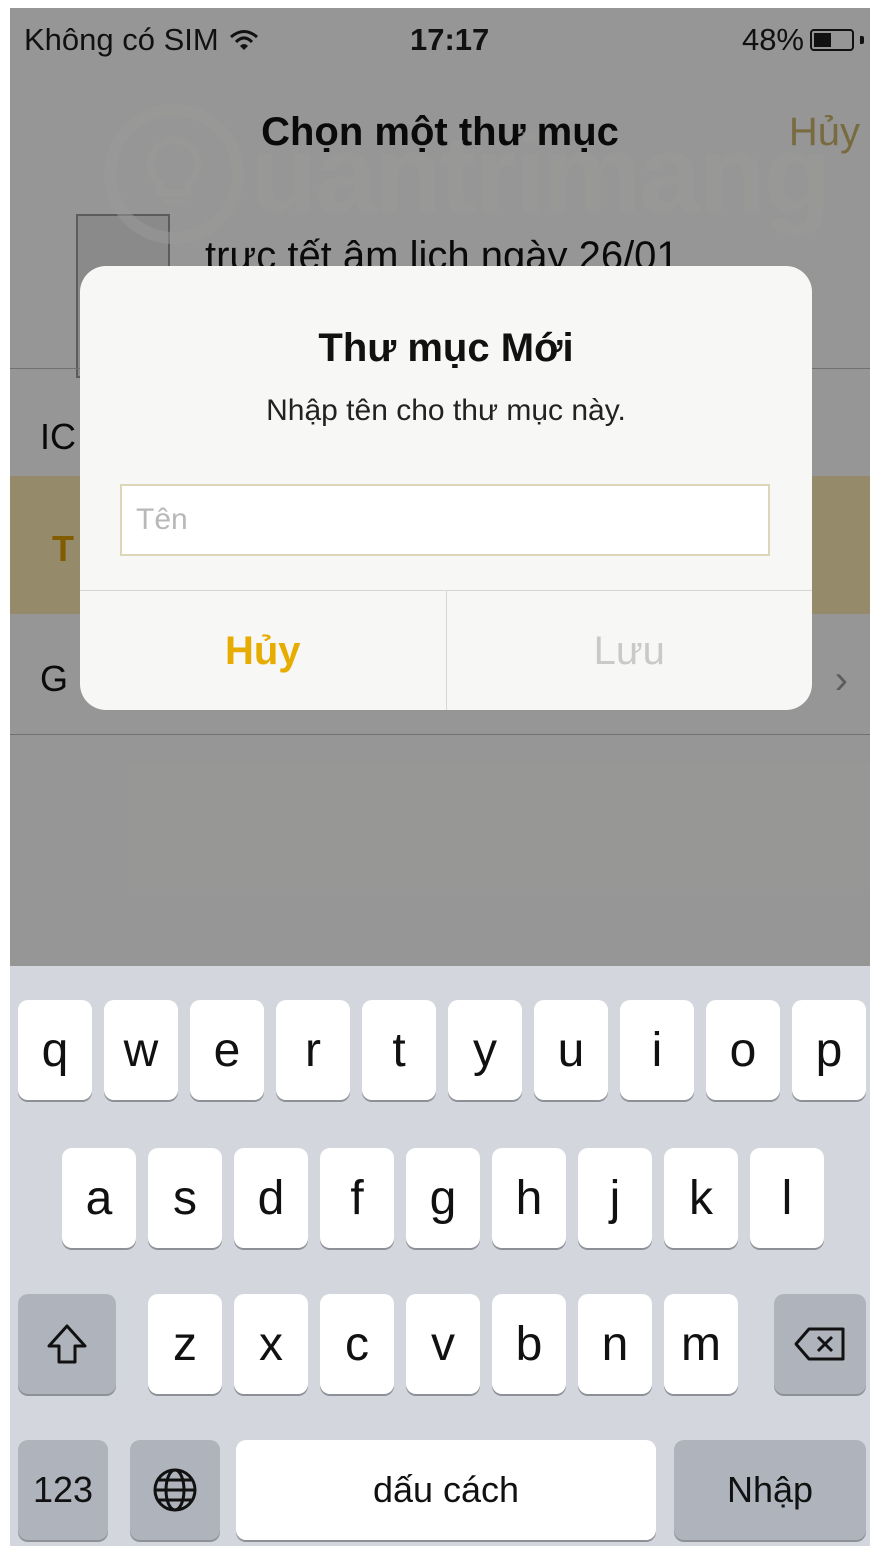  I want to click on return-key: Nhập, so click(770, 1490).